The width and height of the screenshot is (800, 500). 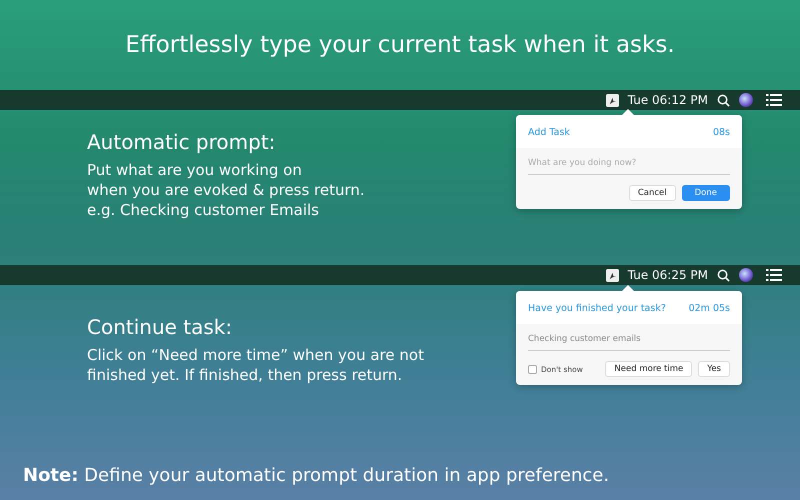 What do you see at coordinates (668, 100) in the screenshot?
I see `menu-bar-clock: Tue 06:12 PM` at bounding box center [668, 100].